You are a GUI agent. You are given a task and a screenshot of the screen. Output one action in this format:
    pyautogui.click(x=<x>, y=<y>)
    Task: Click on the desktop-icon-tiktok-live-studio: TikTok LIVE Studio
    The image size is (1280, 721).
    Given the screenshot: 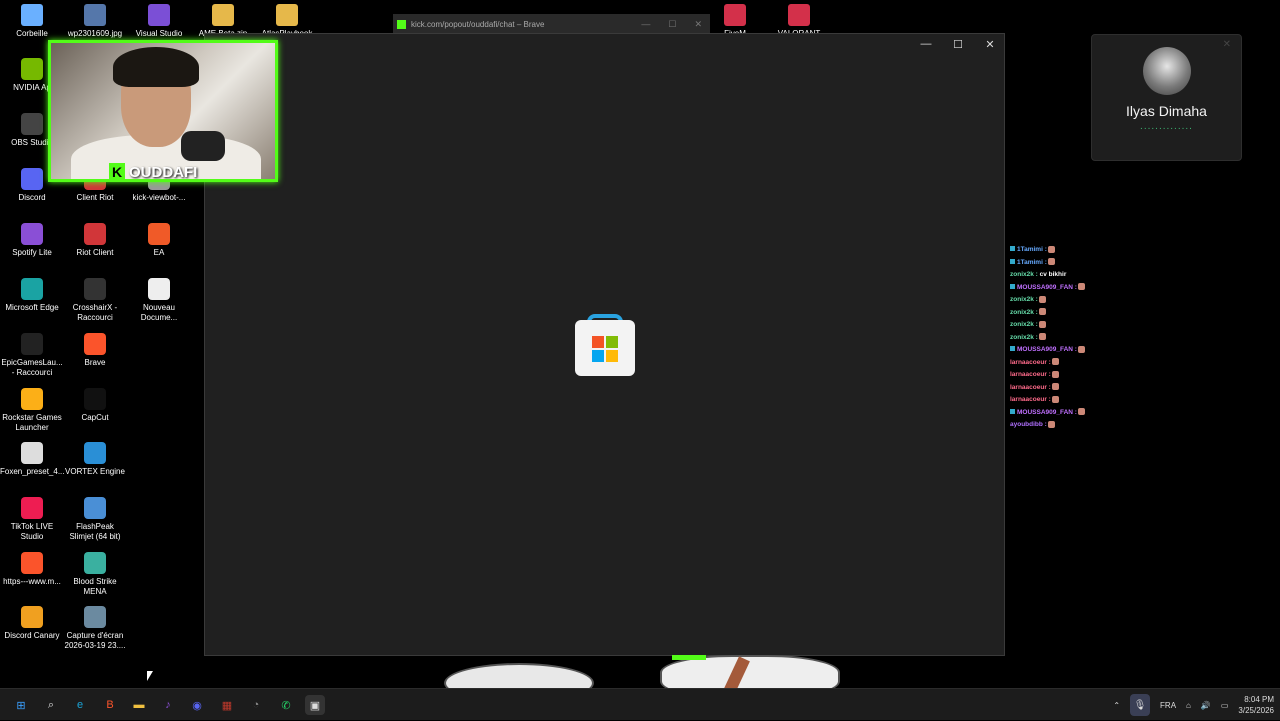 What is the action you would take?
    pyautogui.click(x=32, y=519)
    